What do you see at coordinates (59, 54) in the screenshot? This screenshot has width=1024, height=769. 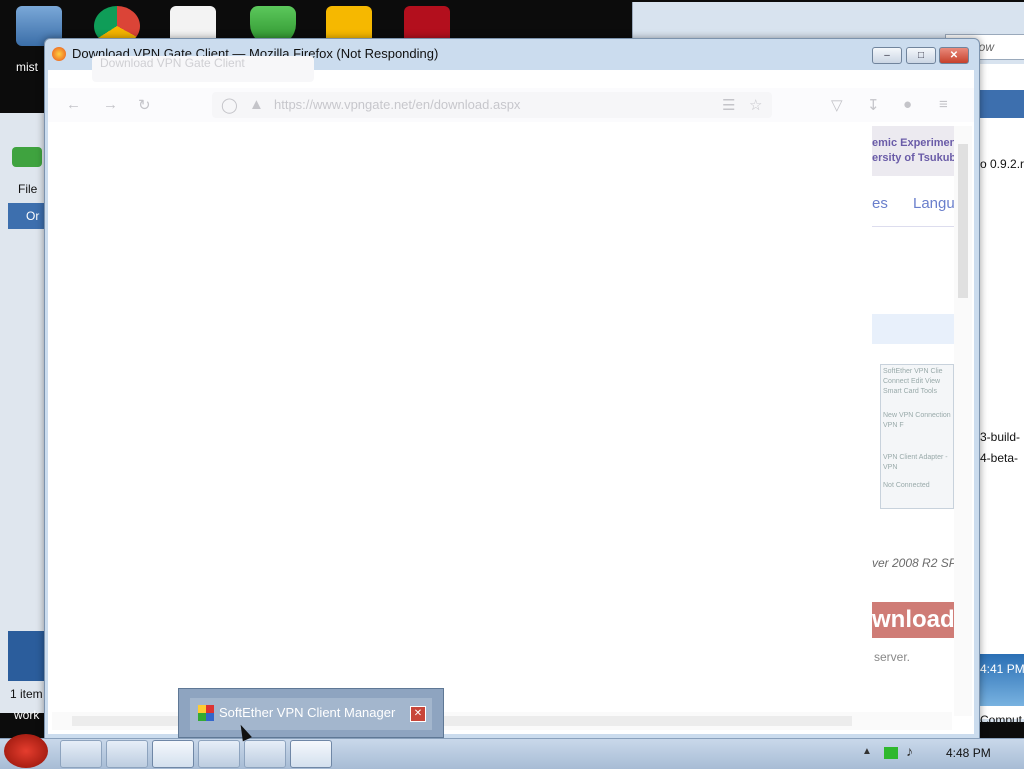 I see `firefox-logo-icon` at bounding box center [59, 54].